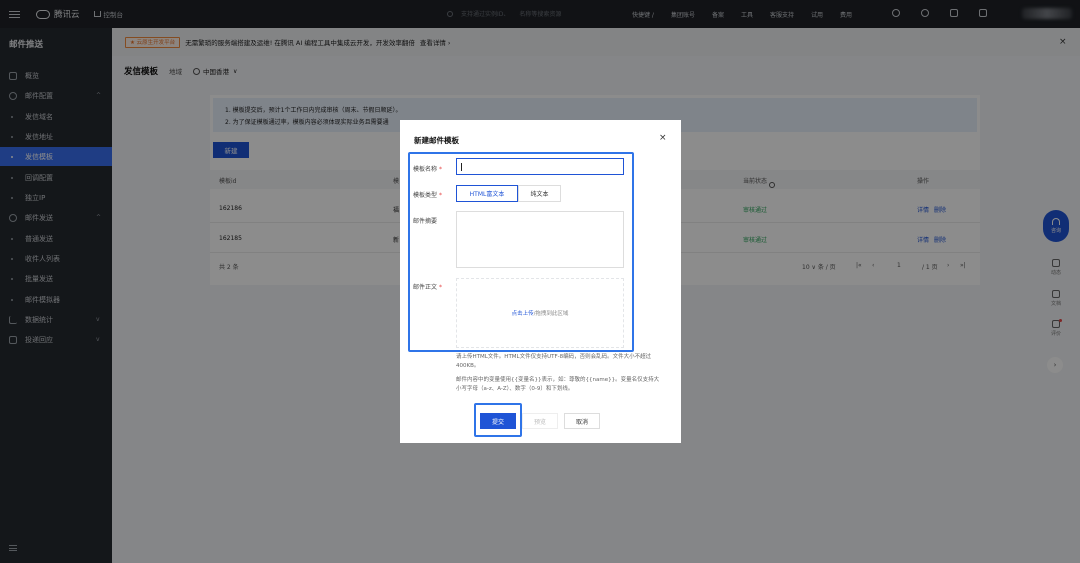 This screenshot has width=1080, height=563. What do you see at coordinates (523, 313) in the screenshot?
I see `upload-link: 点击上传` at bounding box center [523, 313].